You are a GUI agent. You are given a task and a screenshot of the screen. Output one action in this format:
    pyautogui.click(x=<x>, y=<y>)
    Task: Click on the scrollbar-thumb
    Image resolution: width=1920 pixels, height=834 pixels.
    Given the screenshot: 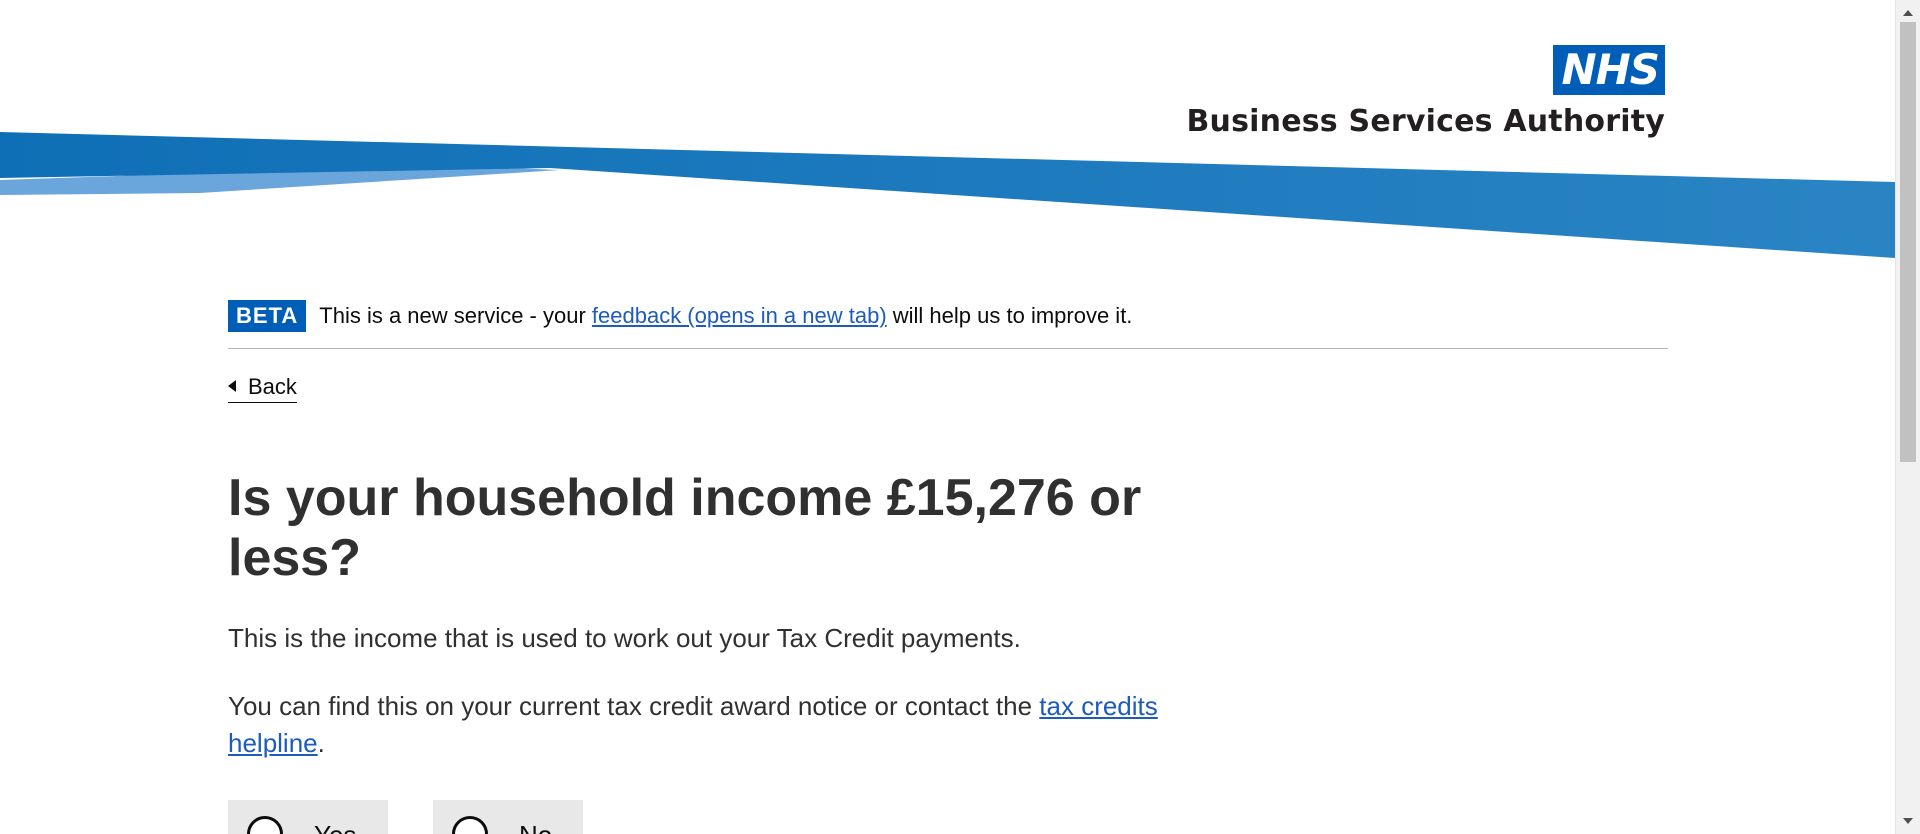 What is the action you would take?
    pyautogui.click(x=1908, y=242)
    